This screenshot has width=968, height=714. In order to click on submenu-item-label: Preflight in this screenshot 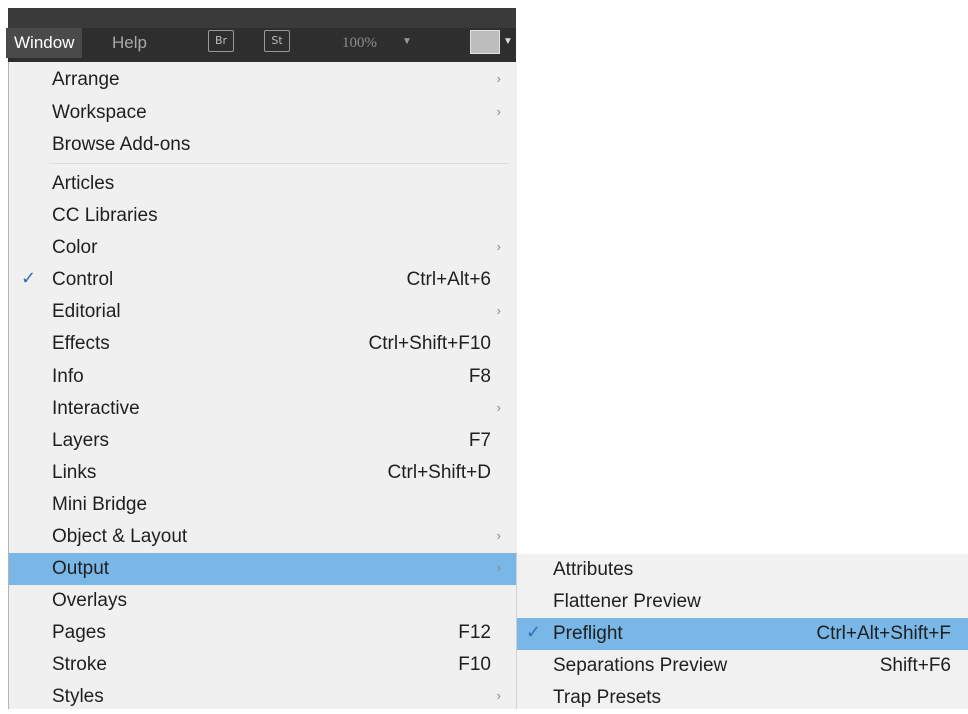, I will do `click(588, 633)`.